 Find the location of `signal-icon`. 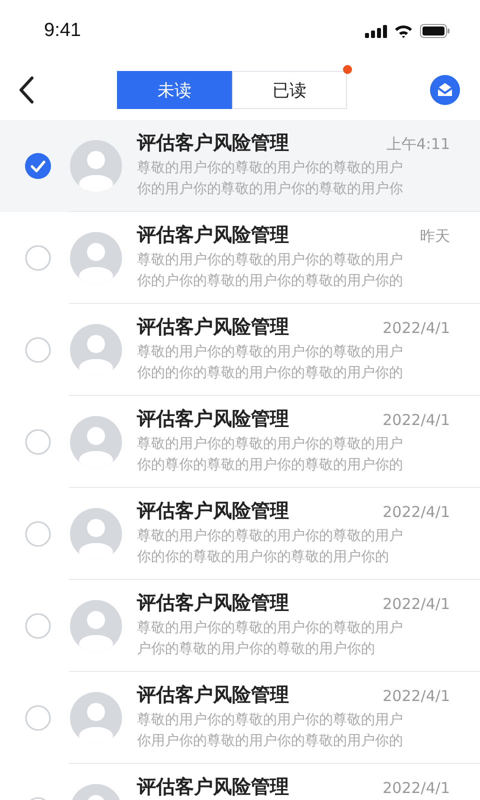

signal-icon is located at coordinates (376, 31).